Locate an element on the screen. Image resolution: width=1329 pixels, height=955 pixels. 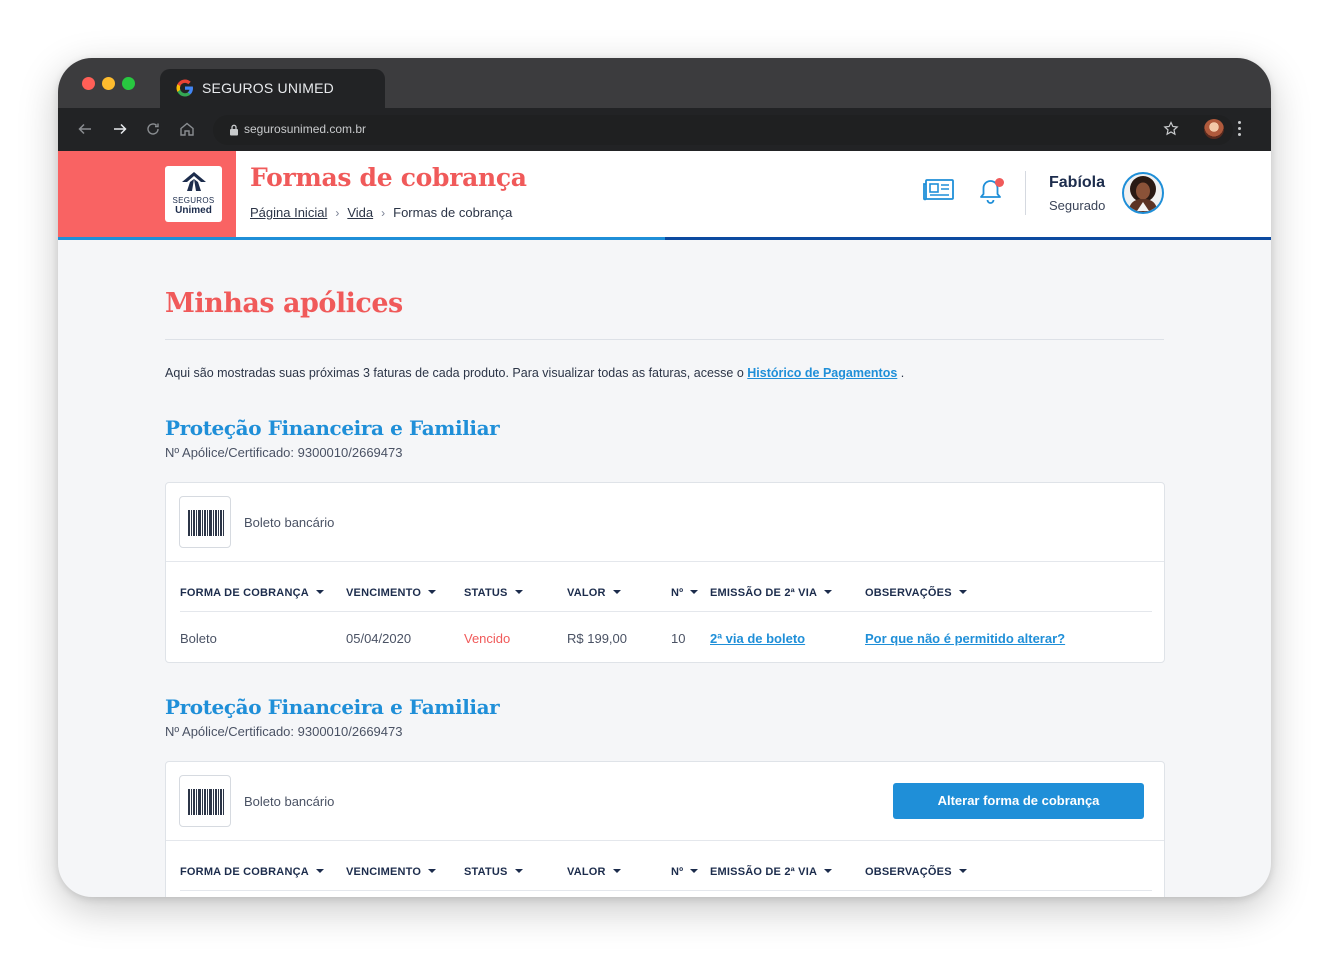
news-icon is located at coordinates (939, 190).